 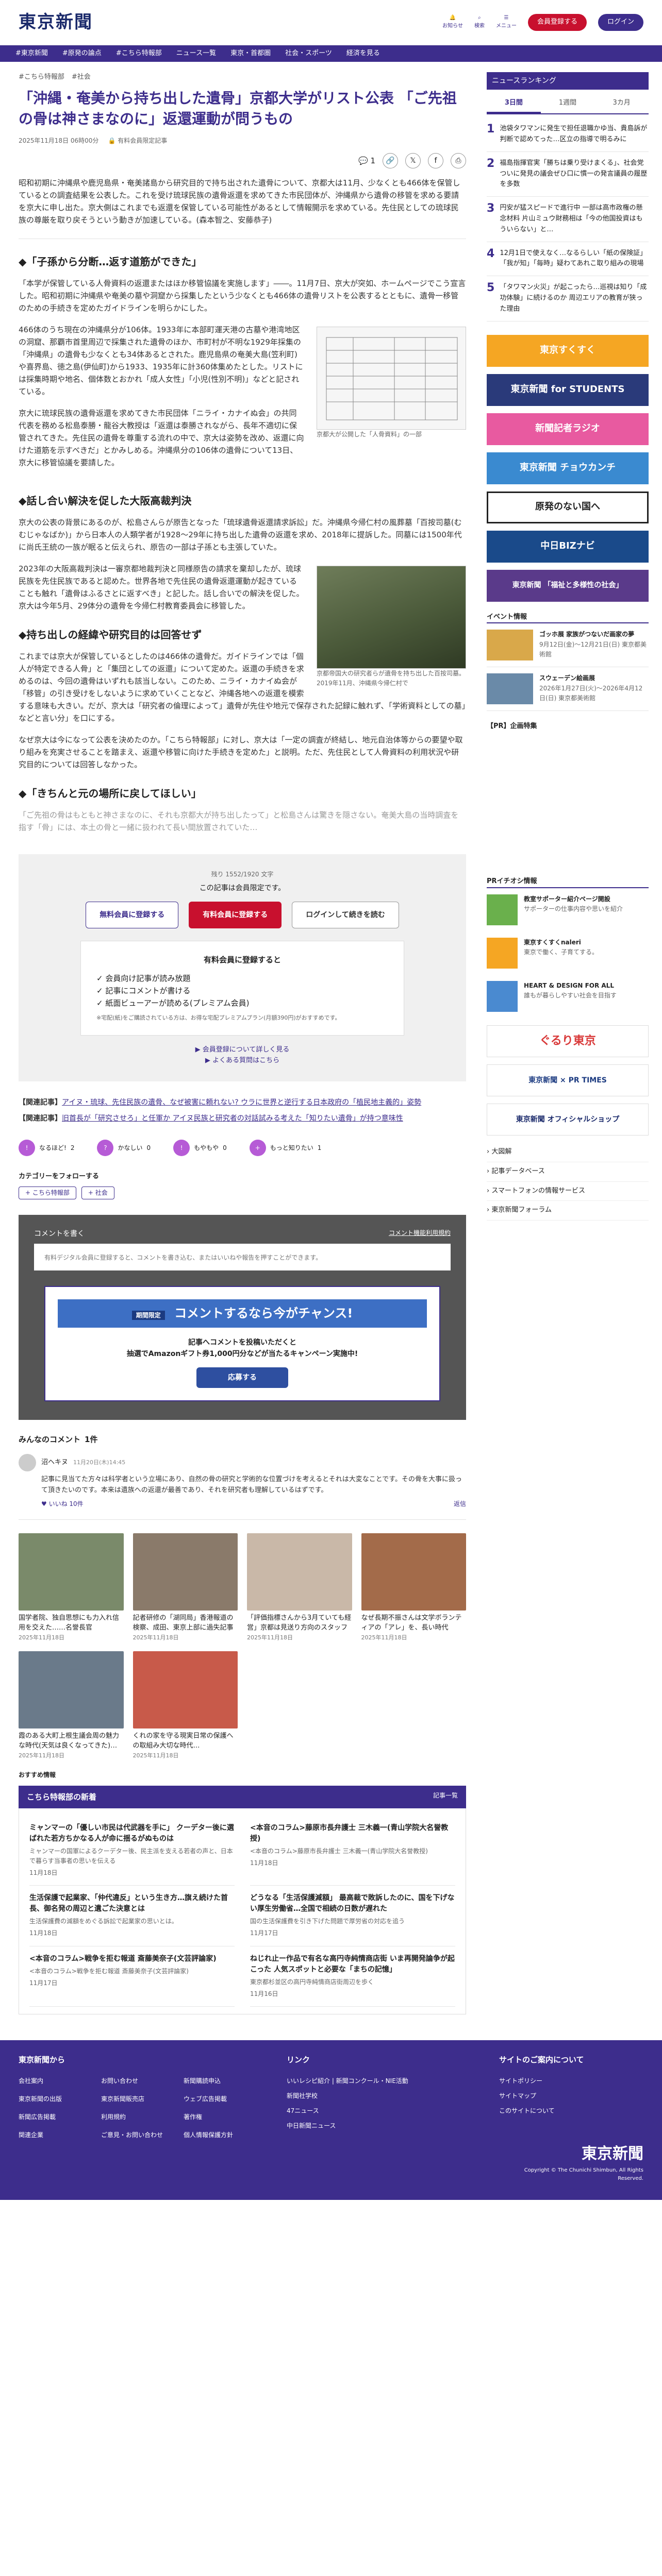 What do you see at coordinates (460, 1504) in the screenshot?
I see `reply-button: 返信` at bounding box center [460, 1504].